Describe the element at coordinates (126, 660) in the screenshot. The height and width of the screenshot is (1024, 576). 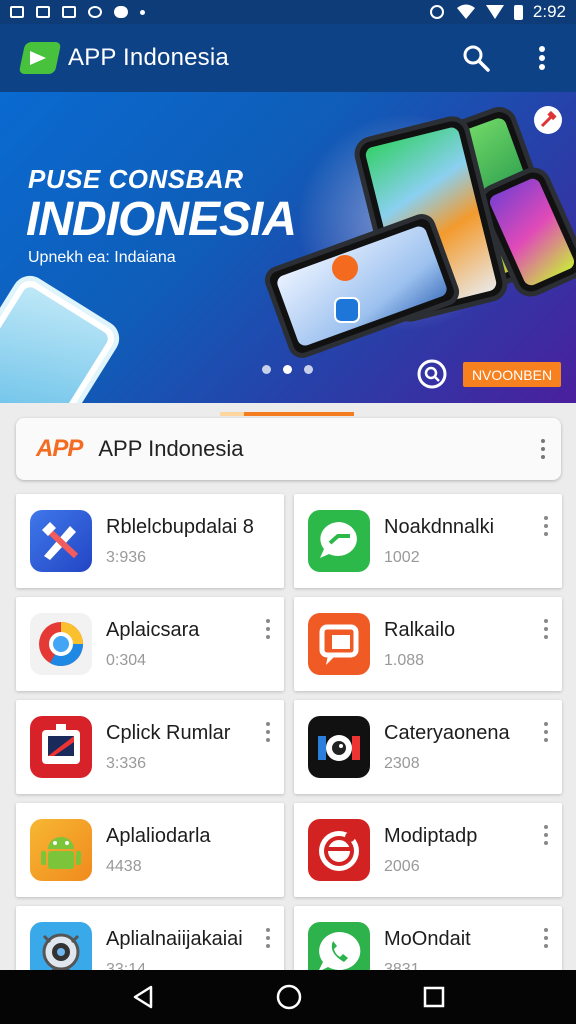
I see `app-meta: 0:304` at that location.